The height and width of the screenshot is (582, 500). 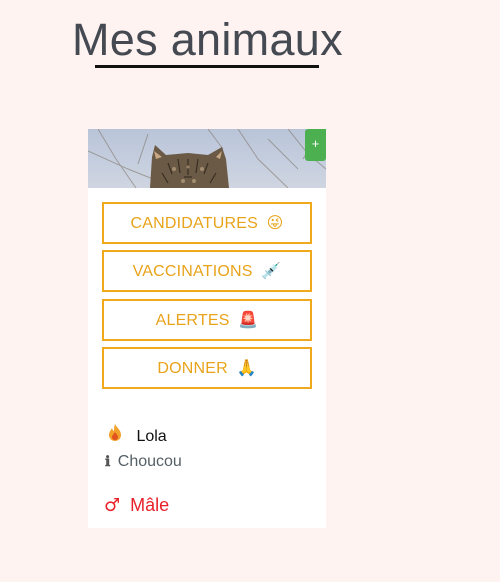 What do you see at coordinates (150, 505) in the screenshot?
I see `pet-sex: Mâle` at bounding box center [150, 505].